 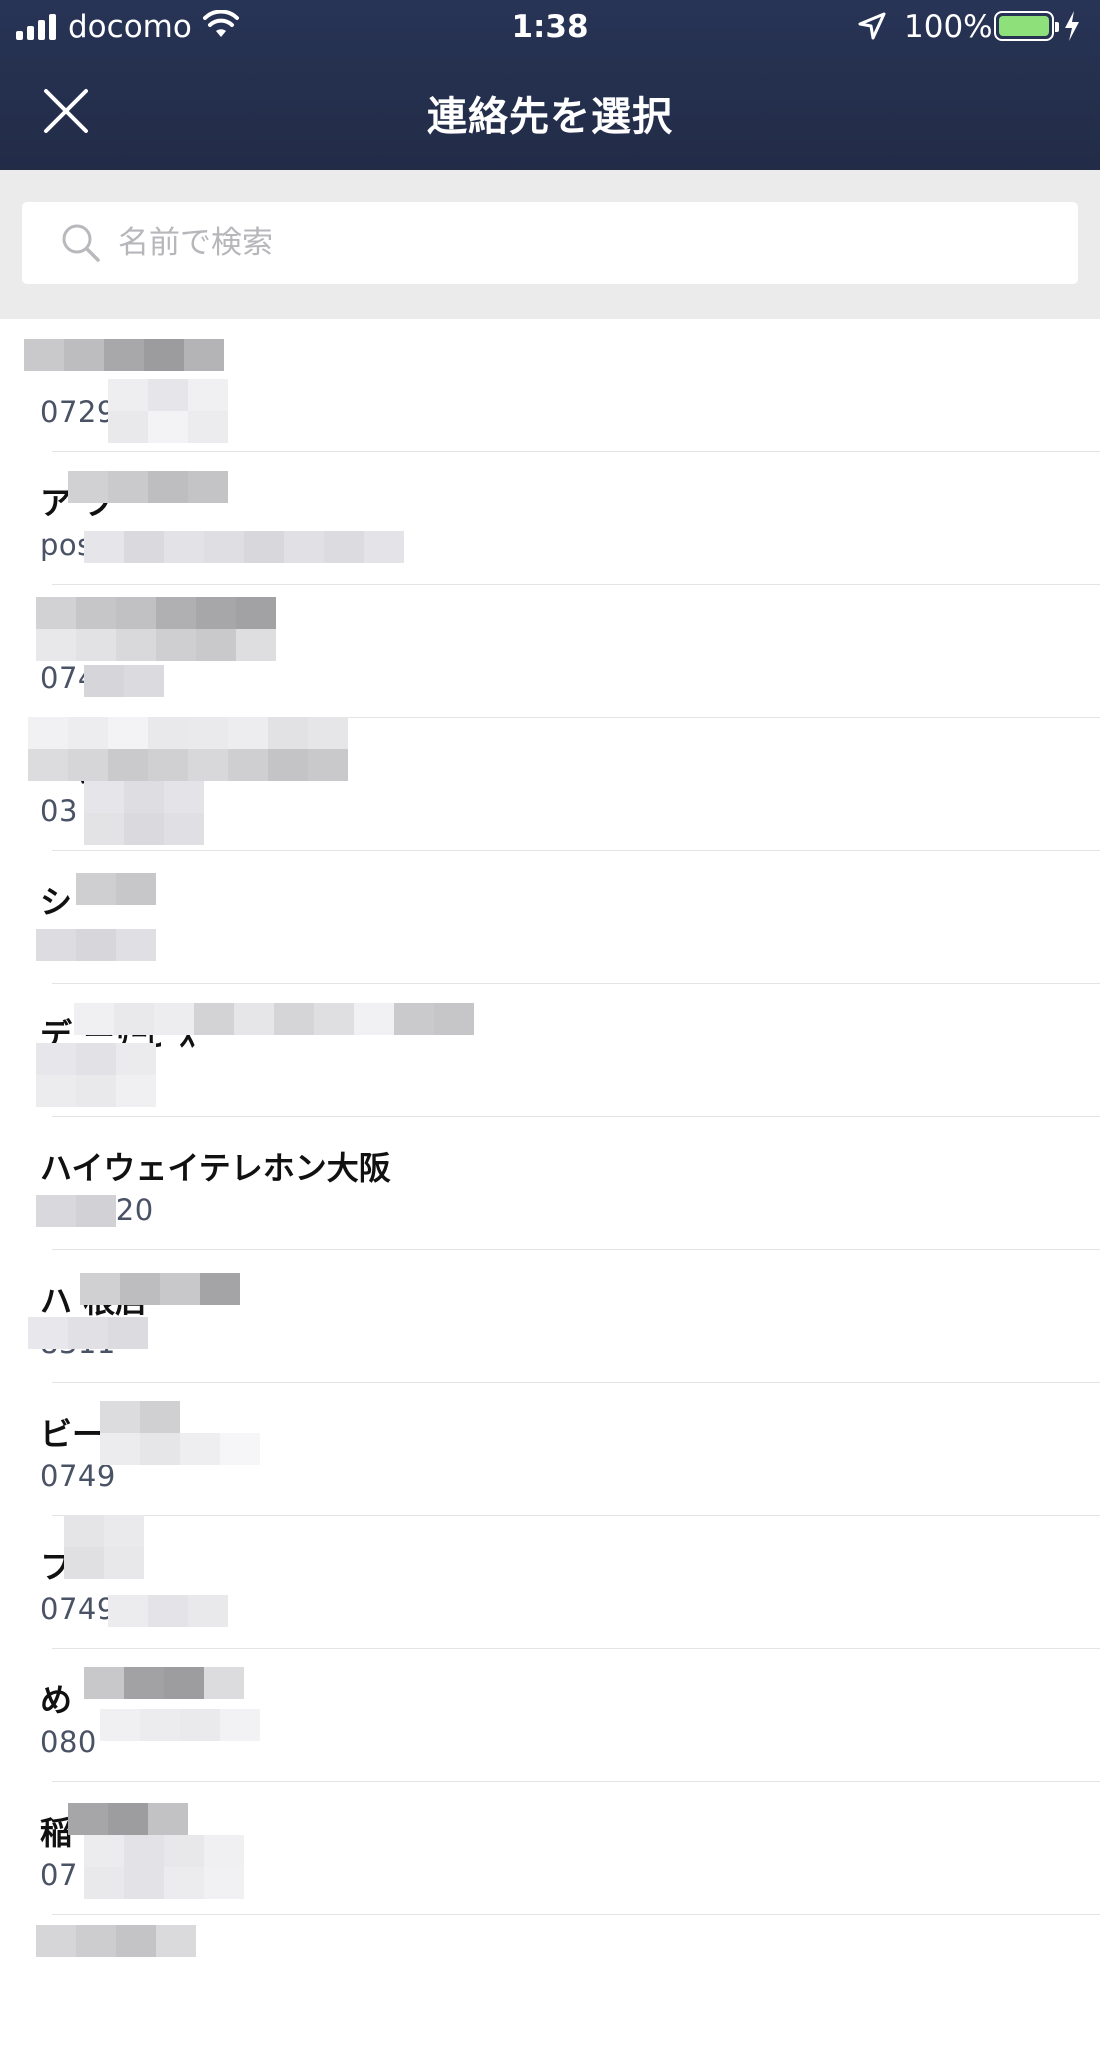 What do you see at coordinates (550, 917) in the screenshot?
I see `contact-row: シ 951` at bounding box center [550, 917].